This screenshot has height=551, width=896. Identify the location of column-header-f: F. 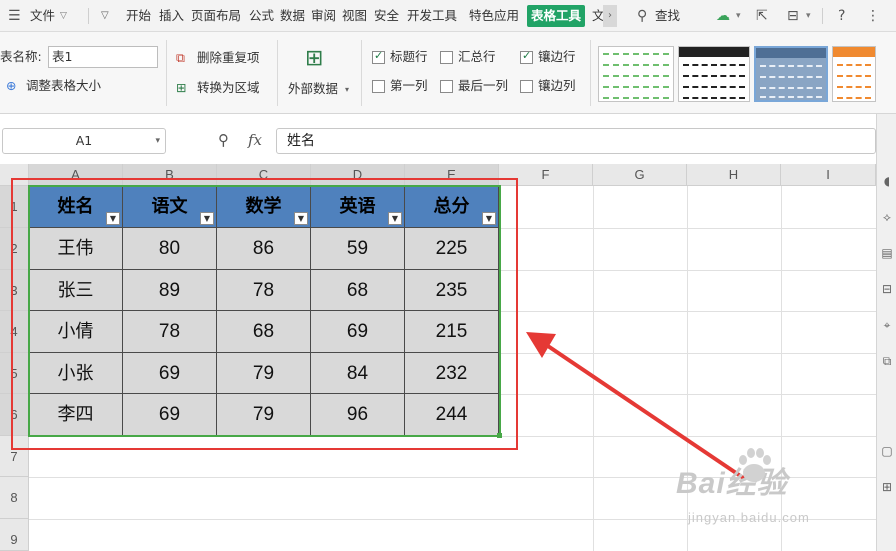
(546, 175).